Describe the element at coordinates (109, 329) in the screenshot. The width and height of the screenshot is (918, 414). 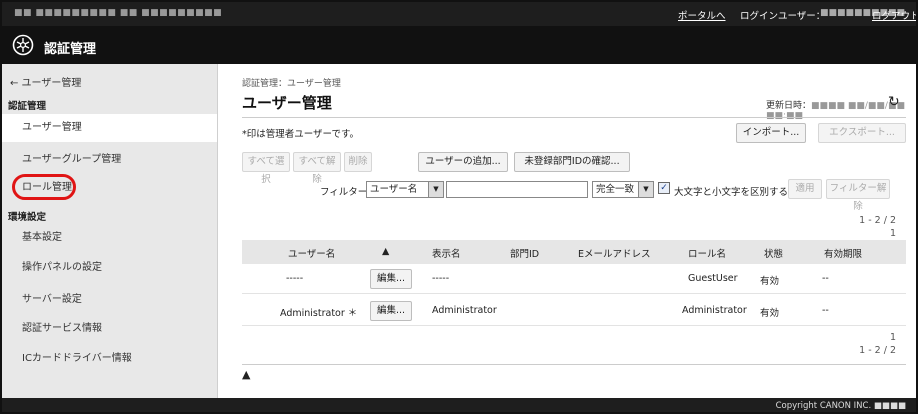
I see `sidebar-item-auth-service-info: 認証サービス情報` at that location.